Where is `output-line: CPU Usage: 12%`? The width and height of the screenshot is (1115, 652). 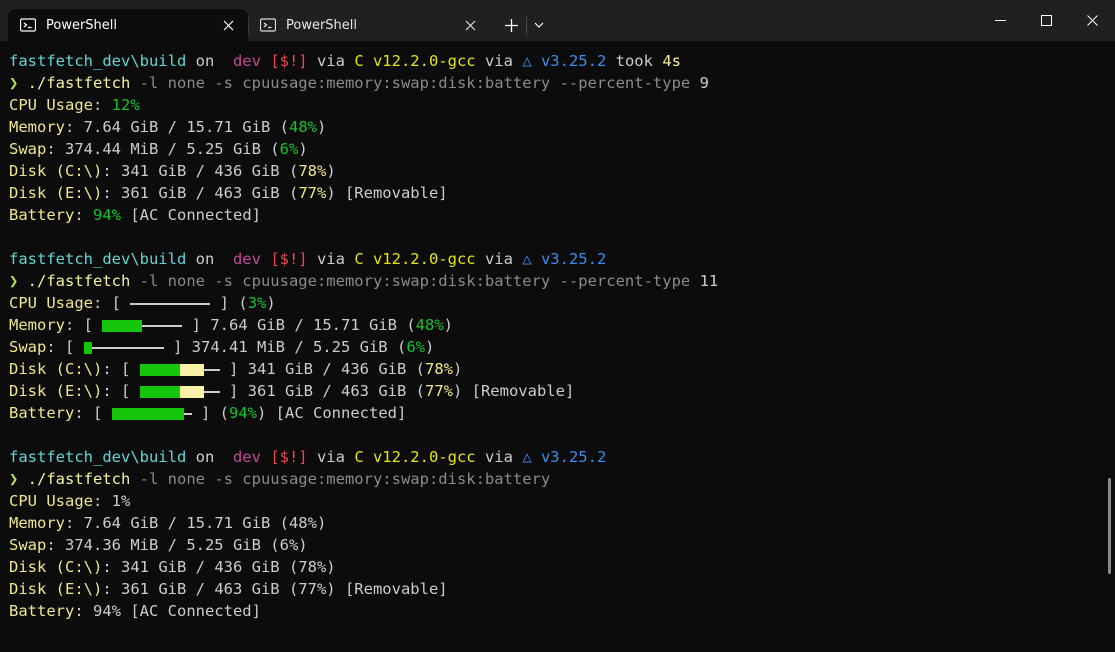
output-line: CPU Usage: 12% is located at coordinates (554, 105).